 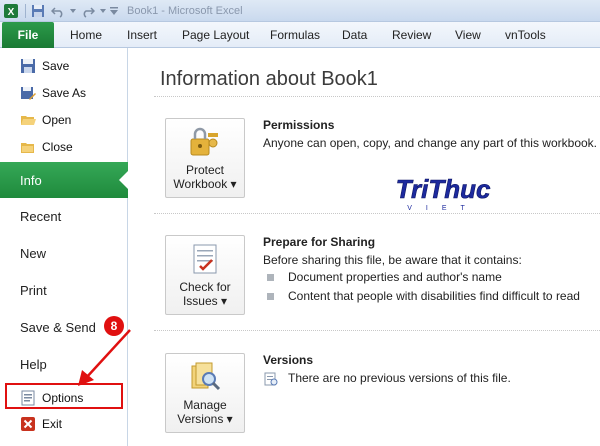 I want to click on redo-icon, so click(x=88, y=11).